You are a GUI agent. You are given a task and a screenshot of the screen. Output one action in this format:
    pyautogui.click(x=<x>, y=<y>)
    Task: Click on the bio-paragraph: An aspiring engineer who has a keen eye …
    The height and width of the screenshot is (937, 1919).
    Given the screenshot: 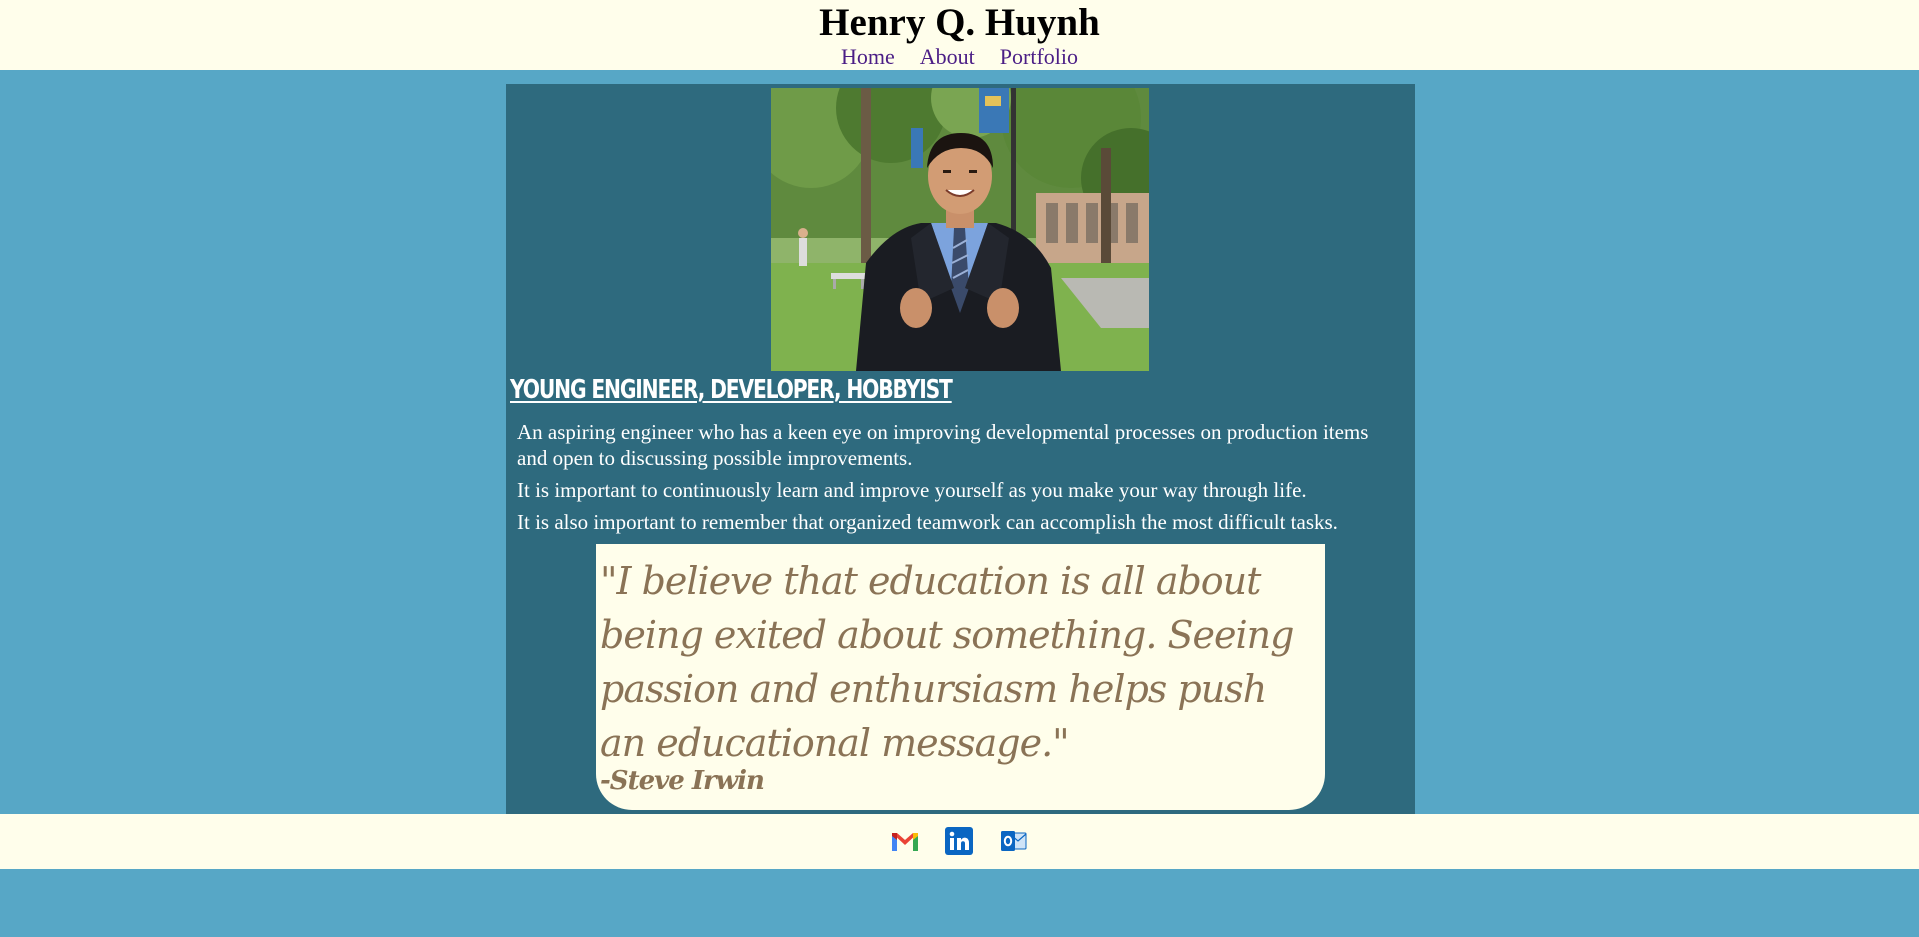 What is the action you would take?
    pyautogui.click(x=943, y=445)
    